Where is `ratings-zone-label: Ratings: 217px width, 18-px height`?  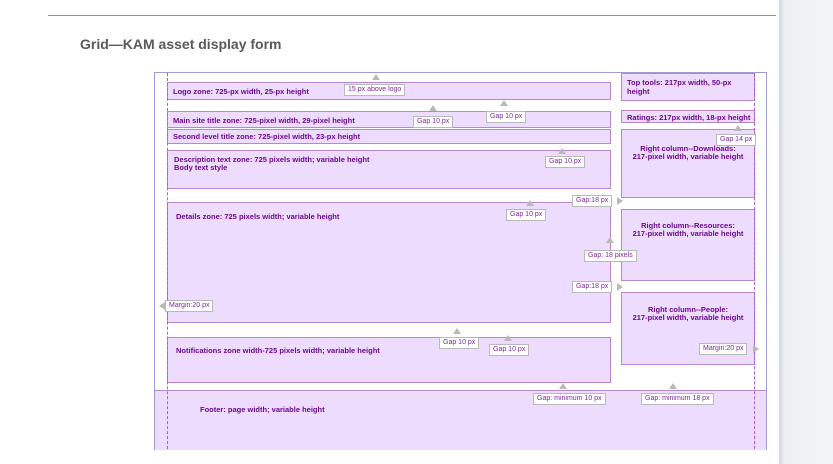 ratings-zone-label: Ratings: 217px width, 18-px height is located at coordinates (689, 117).